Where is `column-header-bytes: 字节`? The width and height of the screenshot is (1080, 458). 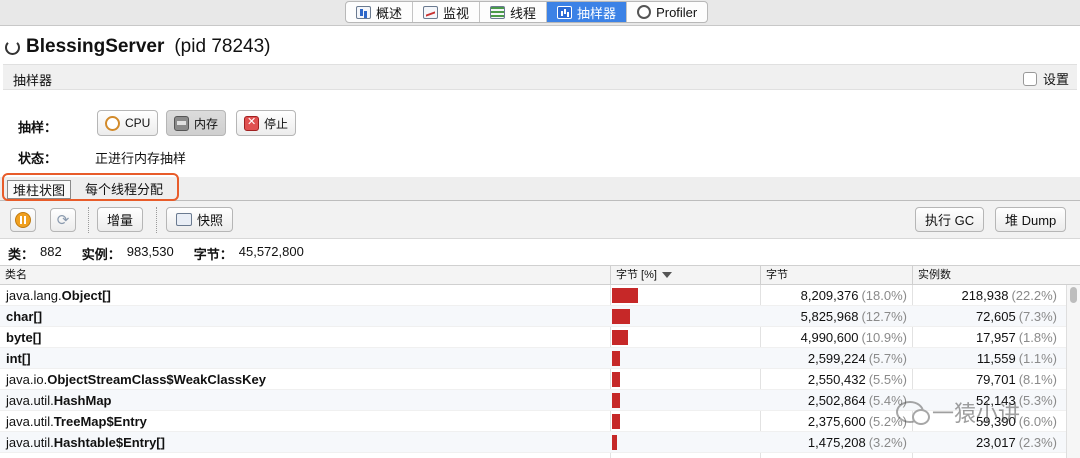
column-header-bytes: 字节 is located at coordinates (836, 275).